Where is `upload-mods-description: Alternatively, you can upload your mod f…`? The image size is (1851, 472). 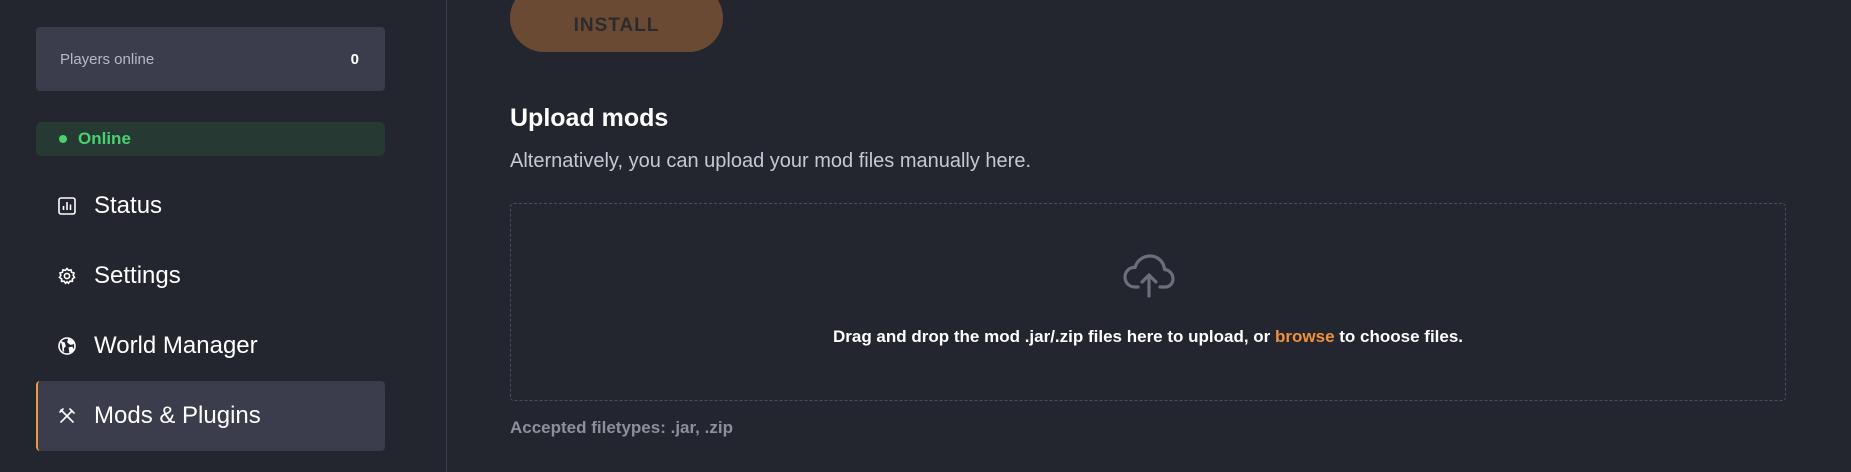
upload-mods-description: Alternatively, you can upload your mod f… is located at coordinates (771, 161).